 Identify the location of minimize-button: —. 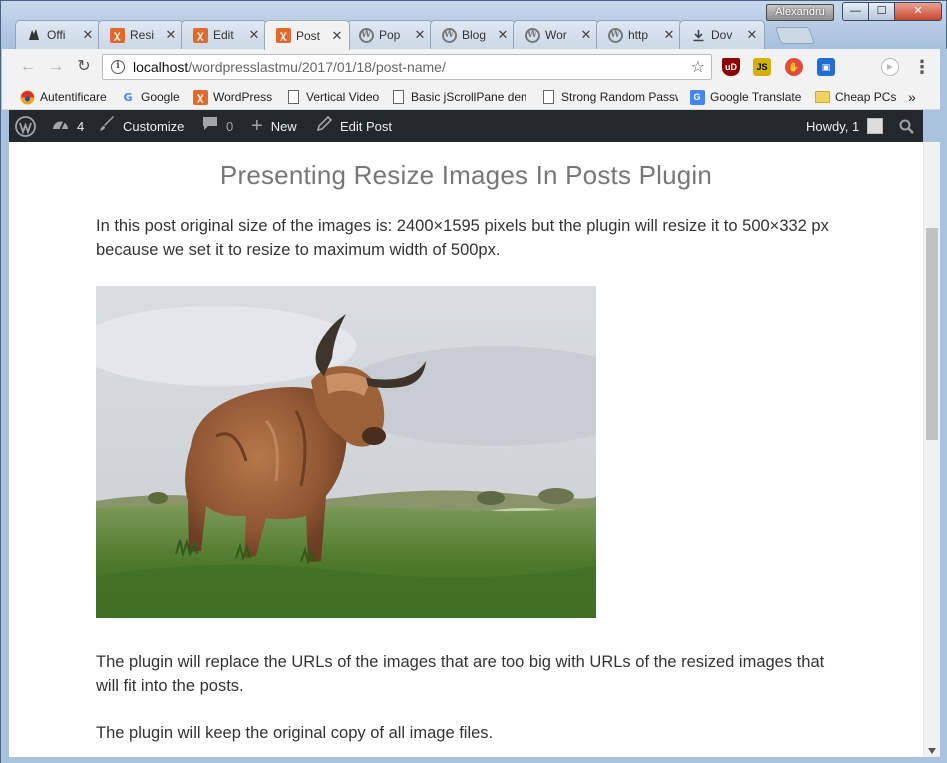
(855, 11).